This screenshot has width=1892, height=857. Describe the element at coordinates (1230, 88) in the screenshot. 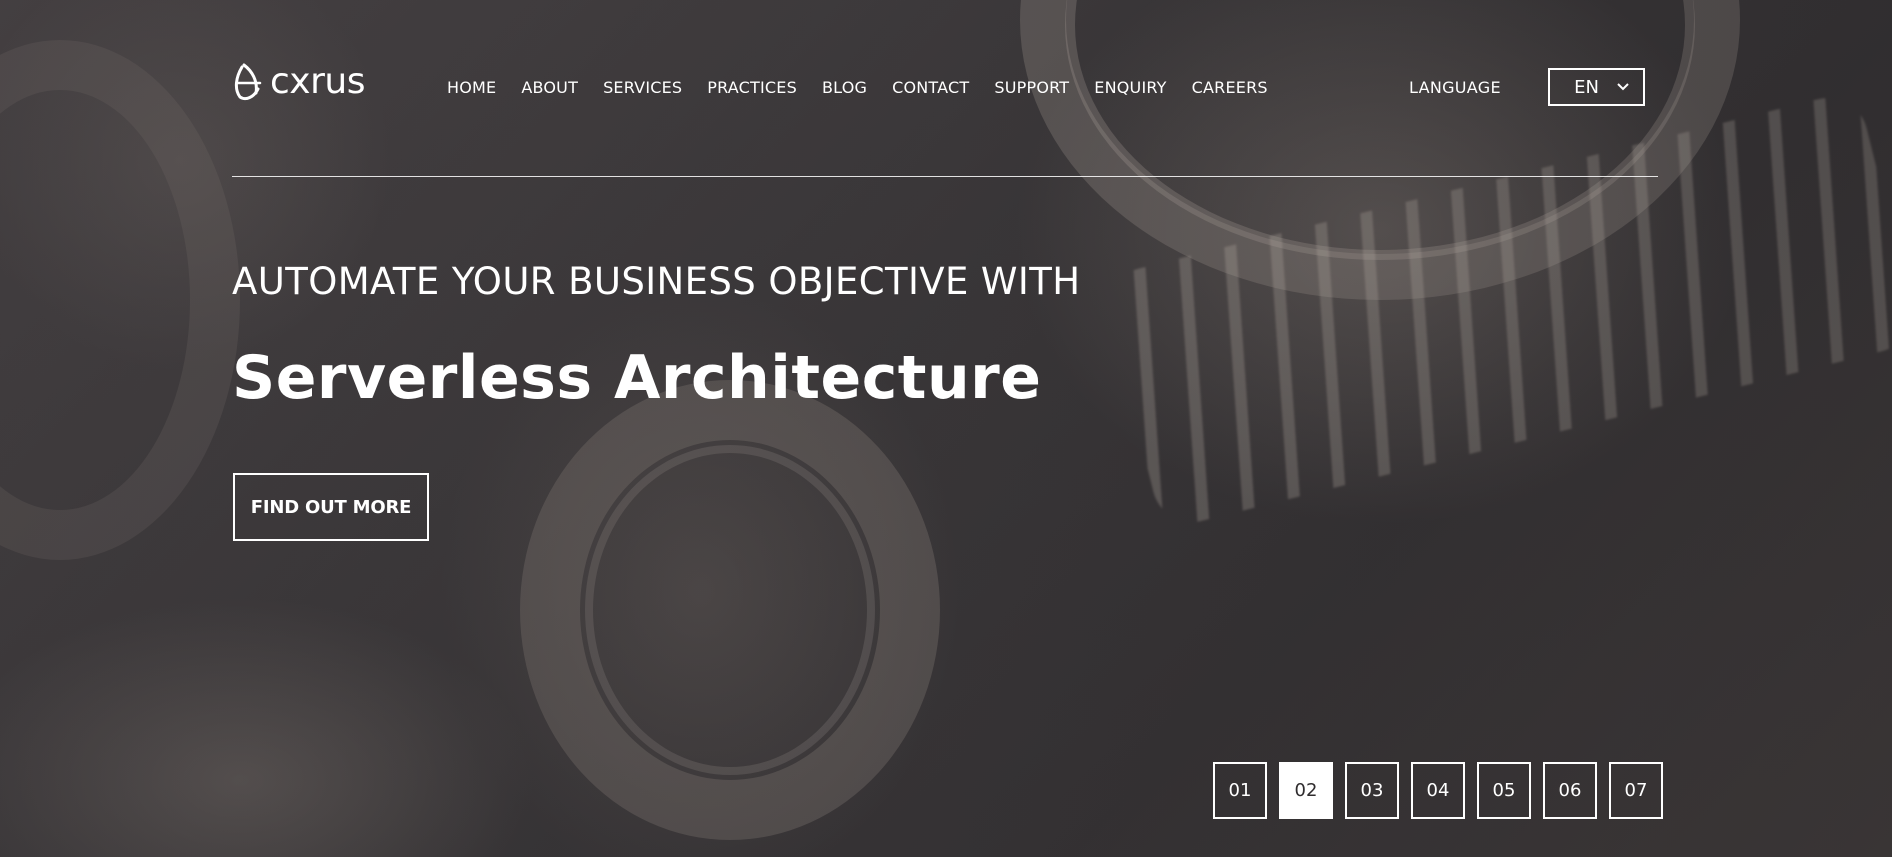

I see `nav-item-careers: CAREERS` at that location.